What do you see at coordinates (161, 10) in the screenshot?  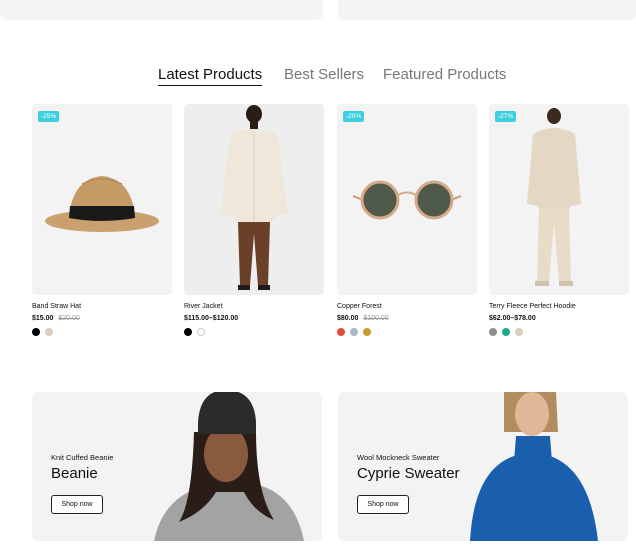 I see `top-card-left` at bounding box center [161, 10].